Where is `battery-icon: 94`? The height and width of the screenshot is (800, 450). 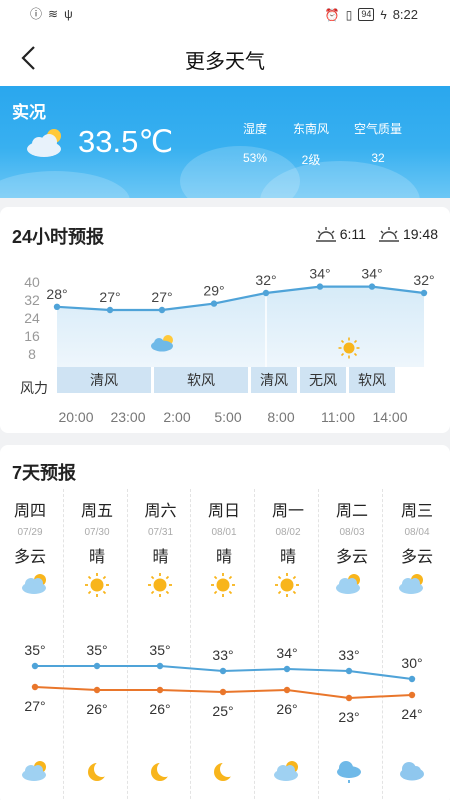 battery-icon: 94 is located at coordinates (366, 14).